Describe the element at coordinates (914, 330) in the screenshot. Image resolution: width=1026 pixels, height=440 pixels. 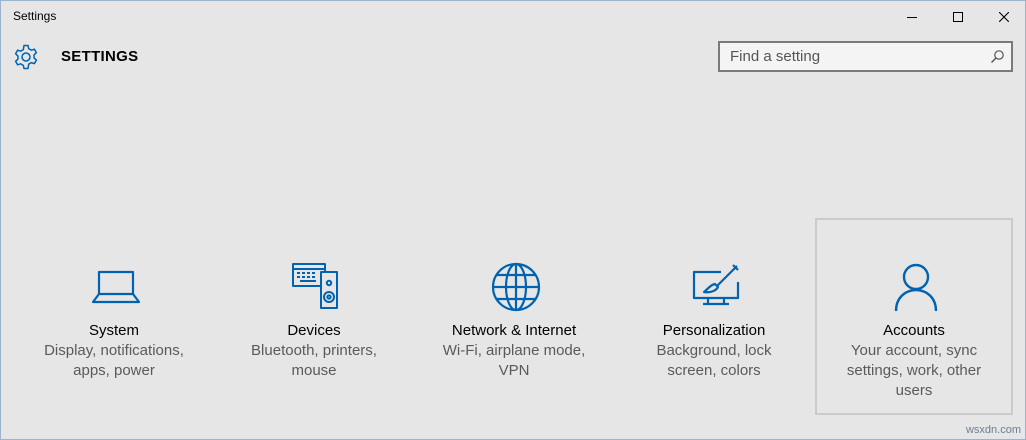
I see `category-label: Accounts` at that location.